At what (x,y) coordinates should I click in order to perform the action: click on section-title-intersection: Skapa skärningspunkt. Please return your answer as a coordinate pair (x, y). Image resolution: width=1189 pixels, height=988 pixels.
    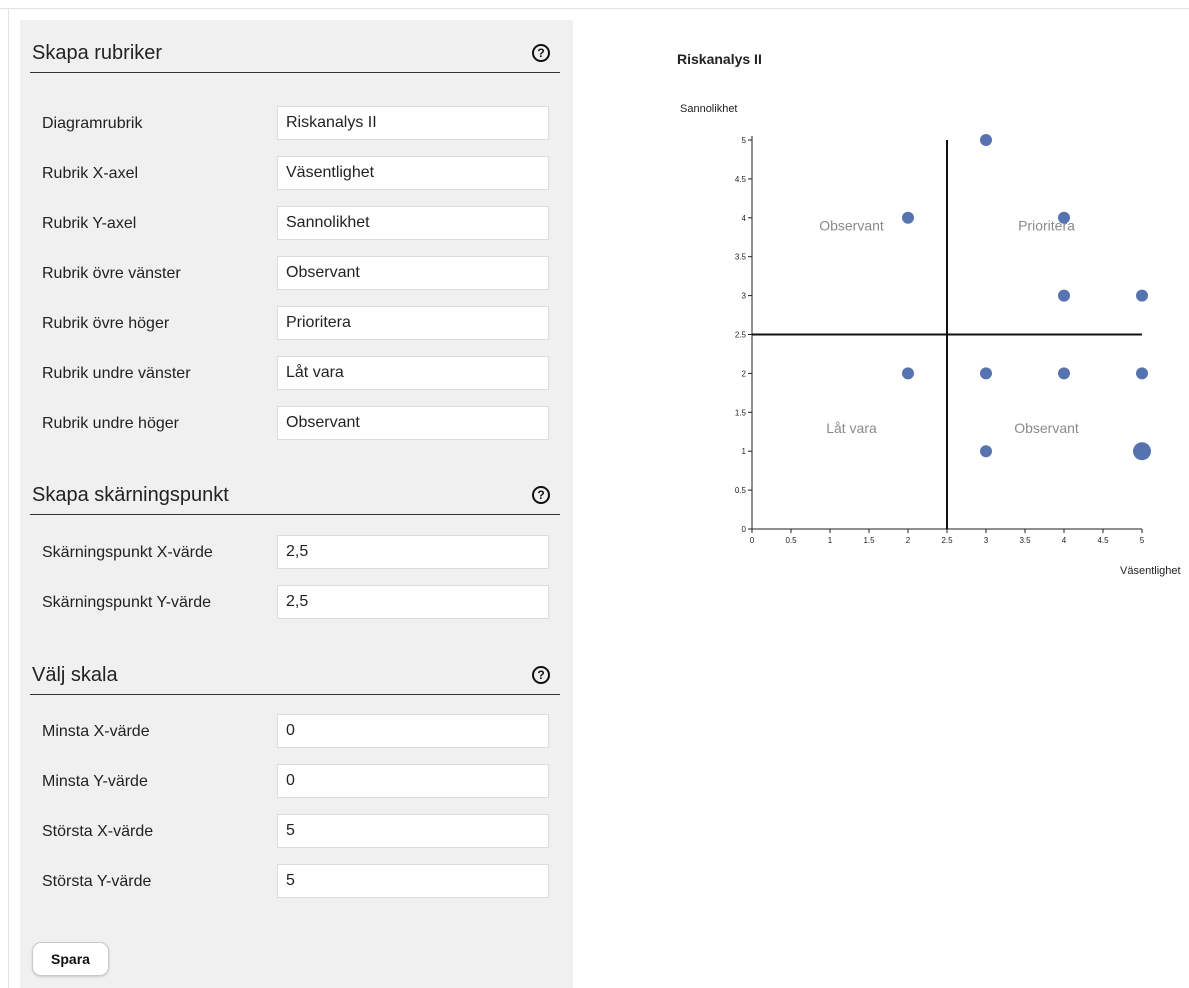
    Looking at the image, I should click on (130, 495).